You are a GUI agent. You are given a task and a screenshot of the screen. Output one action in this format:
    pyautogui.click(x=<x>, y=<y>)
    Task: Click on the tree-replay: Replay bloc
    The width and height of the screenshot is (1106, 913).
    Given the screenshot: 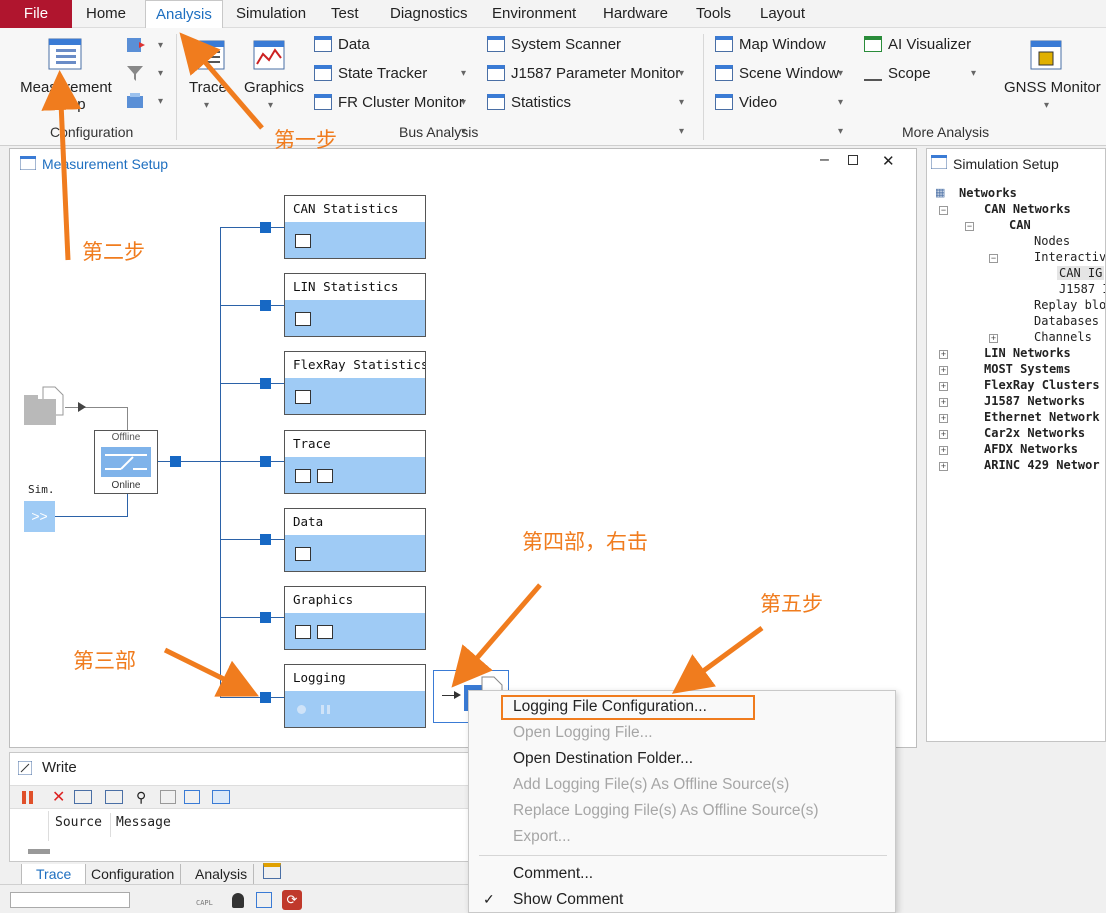 What is the action you would take?
    pyautogui.click(x=1069, y=305)
    